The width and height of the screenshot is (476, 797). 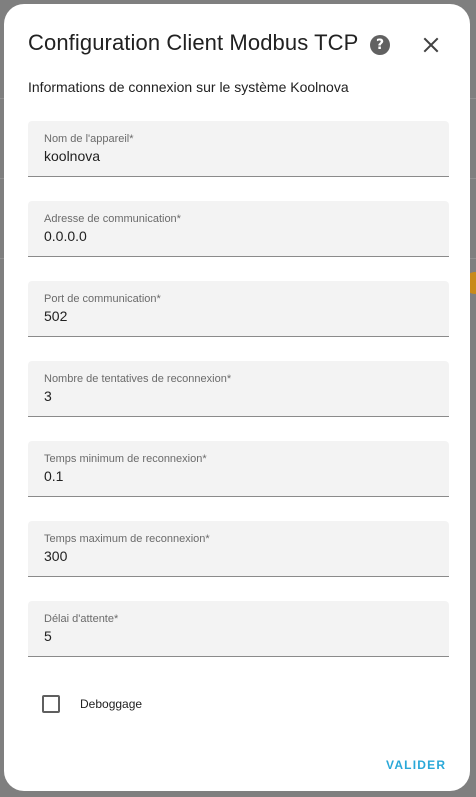 I want to click on field-value: 3, so click(x=48, y=396).